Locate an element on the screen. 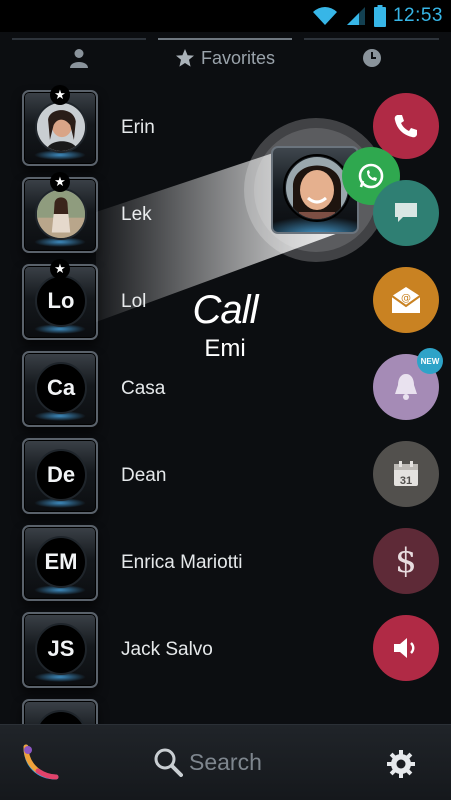  calendar-day: 31 is located at coordinates (406, 481).